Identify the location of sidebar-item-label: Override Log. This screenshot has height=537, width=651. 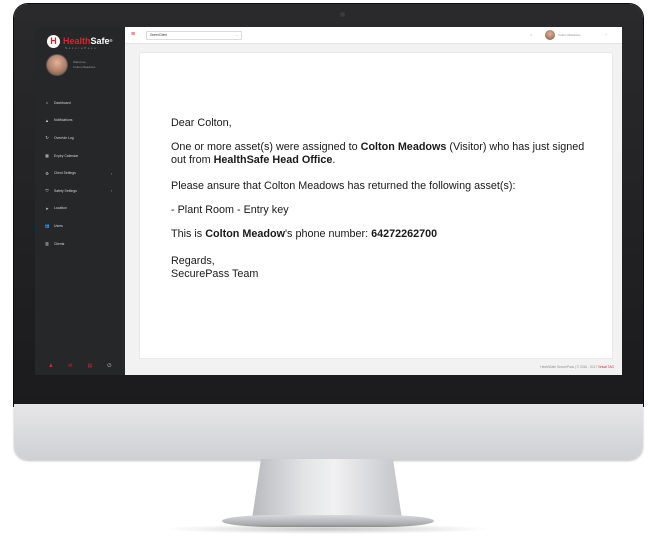
(64, 137).